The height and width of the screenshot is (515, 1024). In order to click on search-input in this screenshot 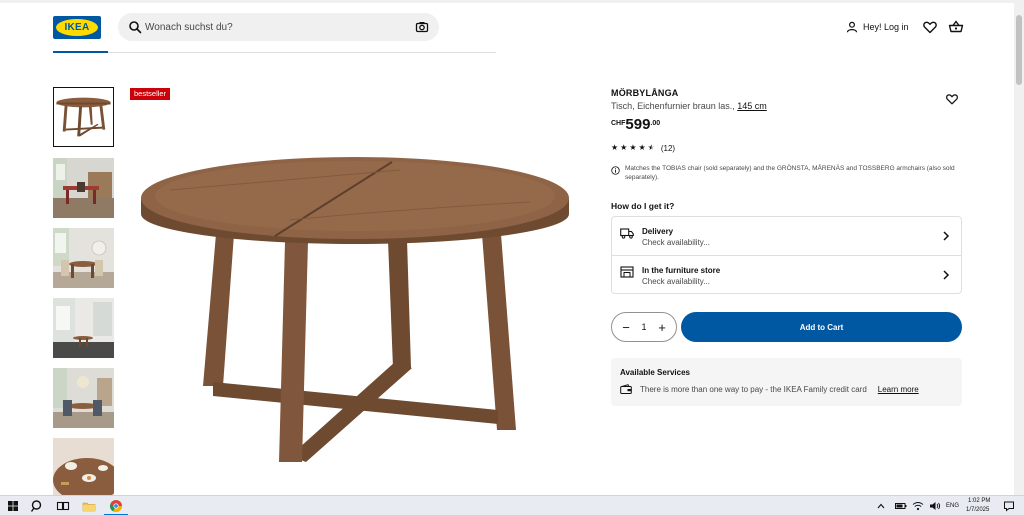, I will do `click(275, 27)`.